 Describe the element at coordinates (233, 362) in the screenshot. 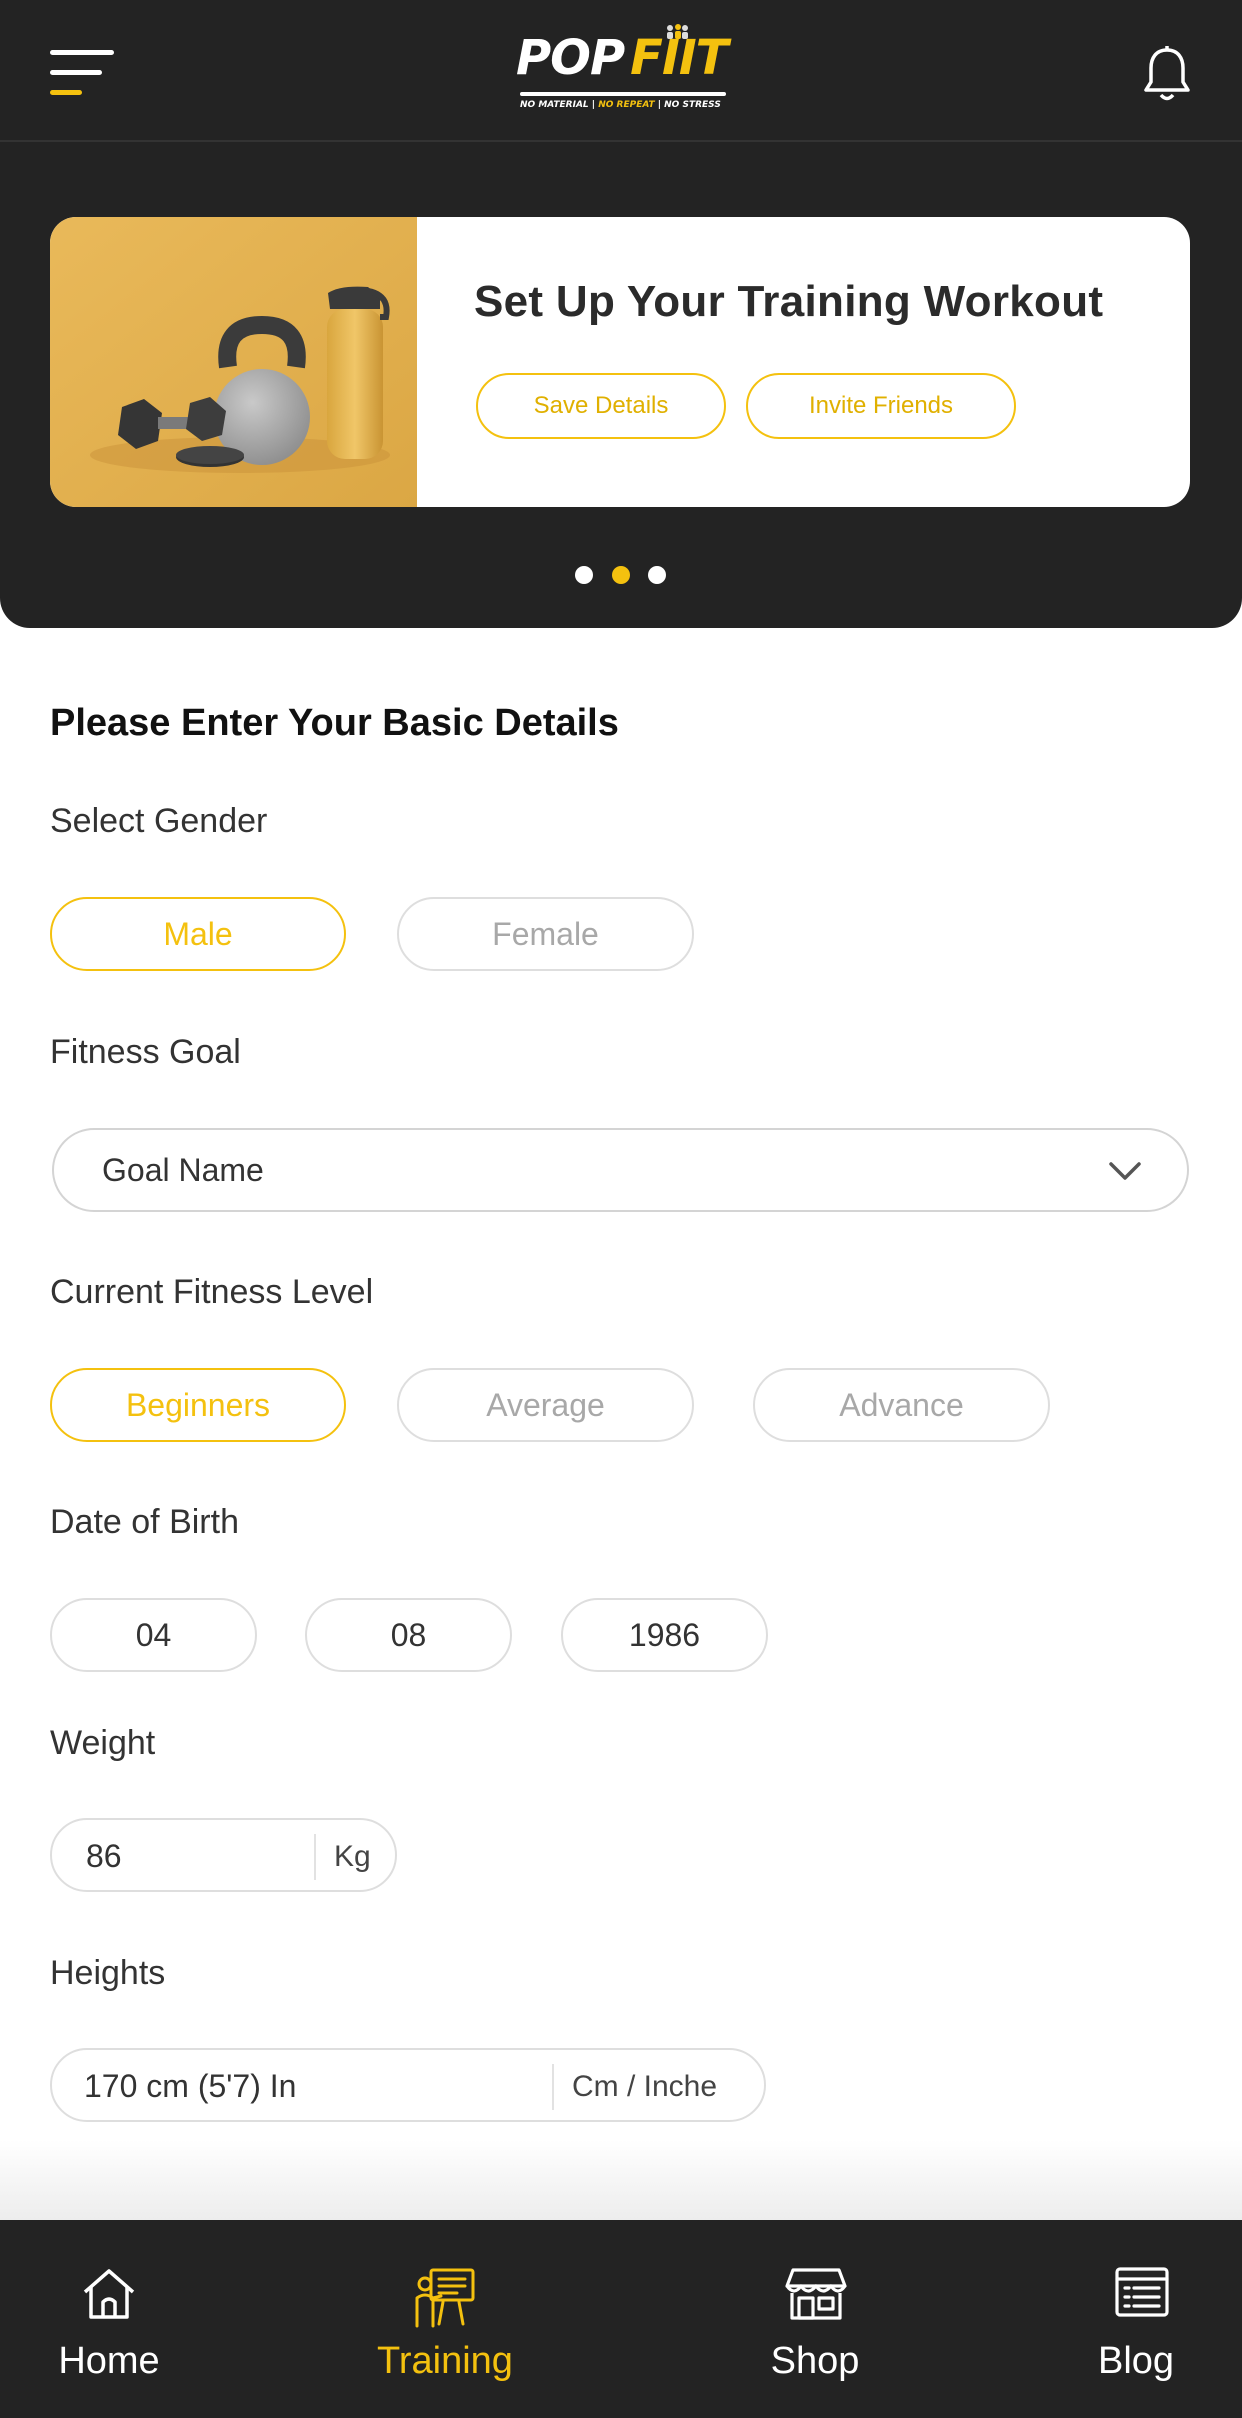

I see `fitness-equipment-image` at that location.